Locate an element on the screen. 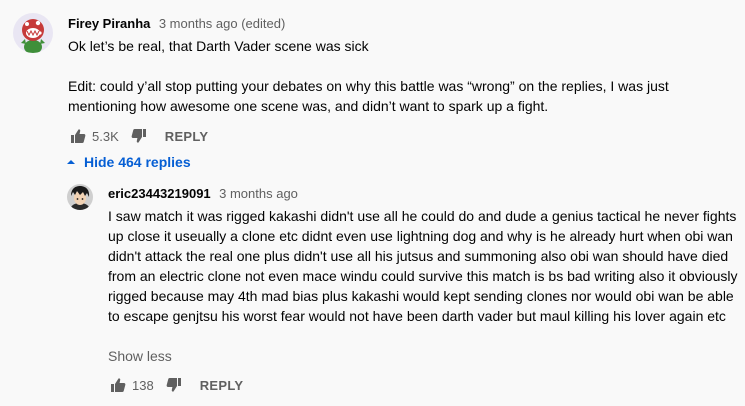  reply-like-button is located at coordinates (118, 385).